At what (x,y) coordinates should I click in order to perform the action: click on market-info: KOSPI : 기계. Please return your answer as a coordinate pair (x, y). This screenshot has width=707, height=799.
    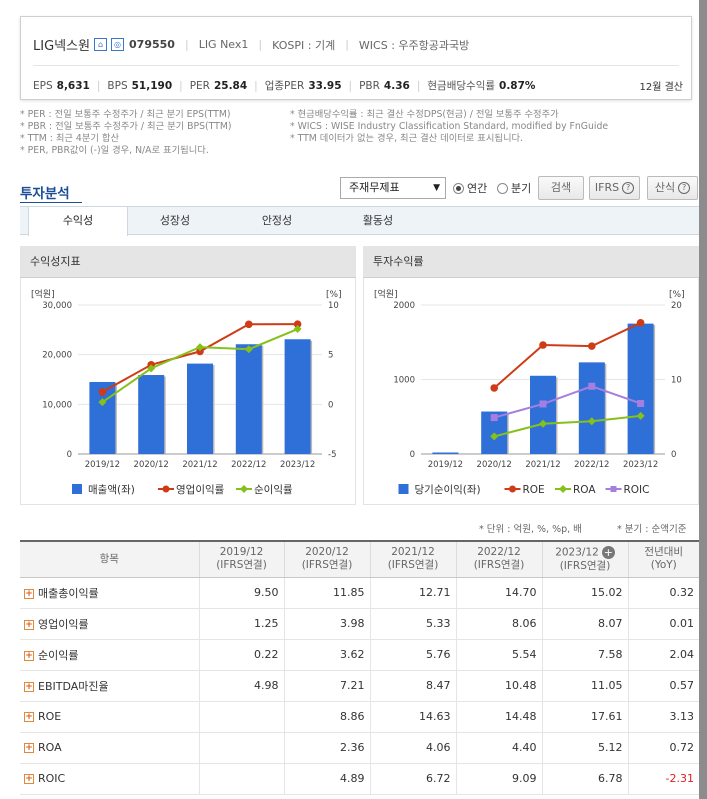
    Looking at the image, I should click on (304, 45).